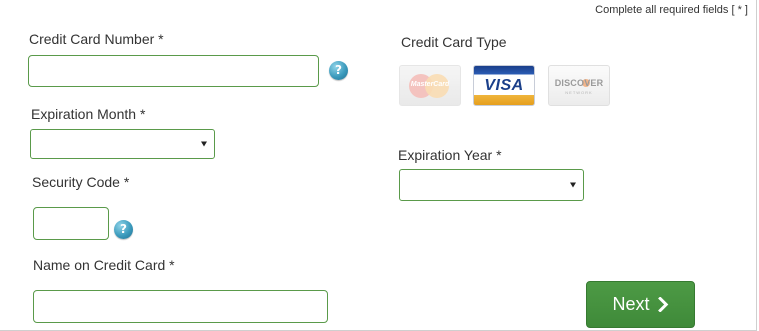 This screenshot has height=331, width=759. I want to click on card-number-help-icon: ?, so click(338, 70).